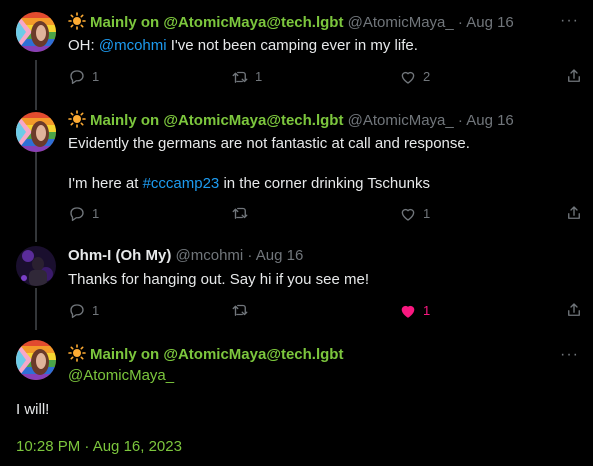 This screenshot has width=593, height=466. Describe the element at coordinates (133, 45) in the screenshot. I see `mention-link: @mcohmi` at that location.